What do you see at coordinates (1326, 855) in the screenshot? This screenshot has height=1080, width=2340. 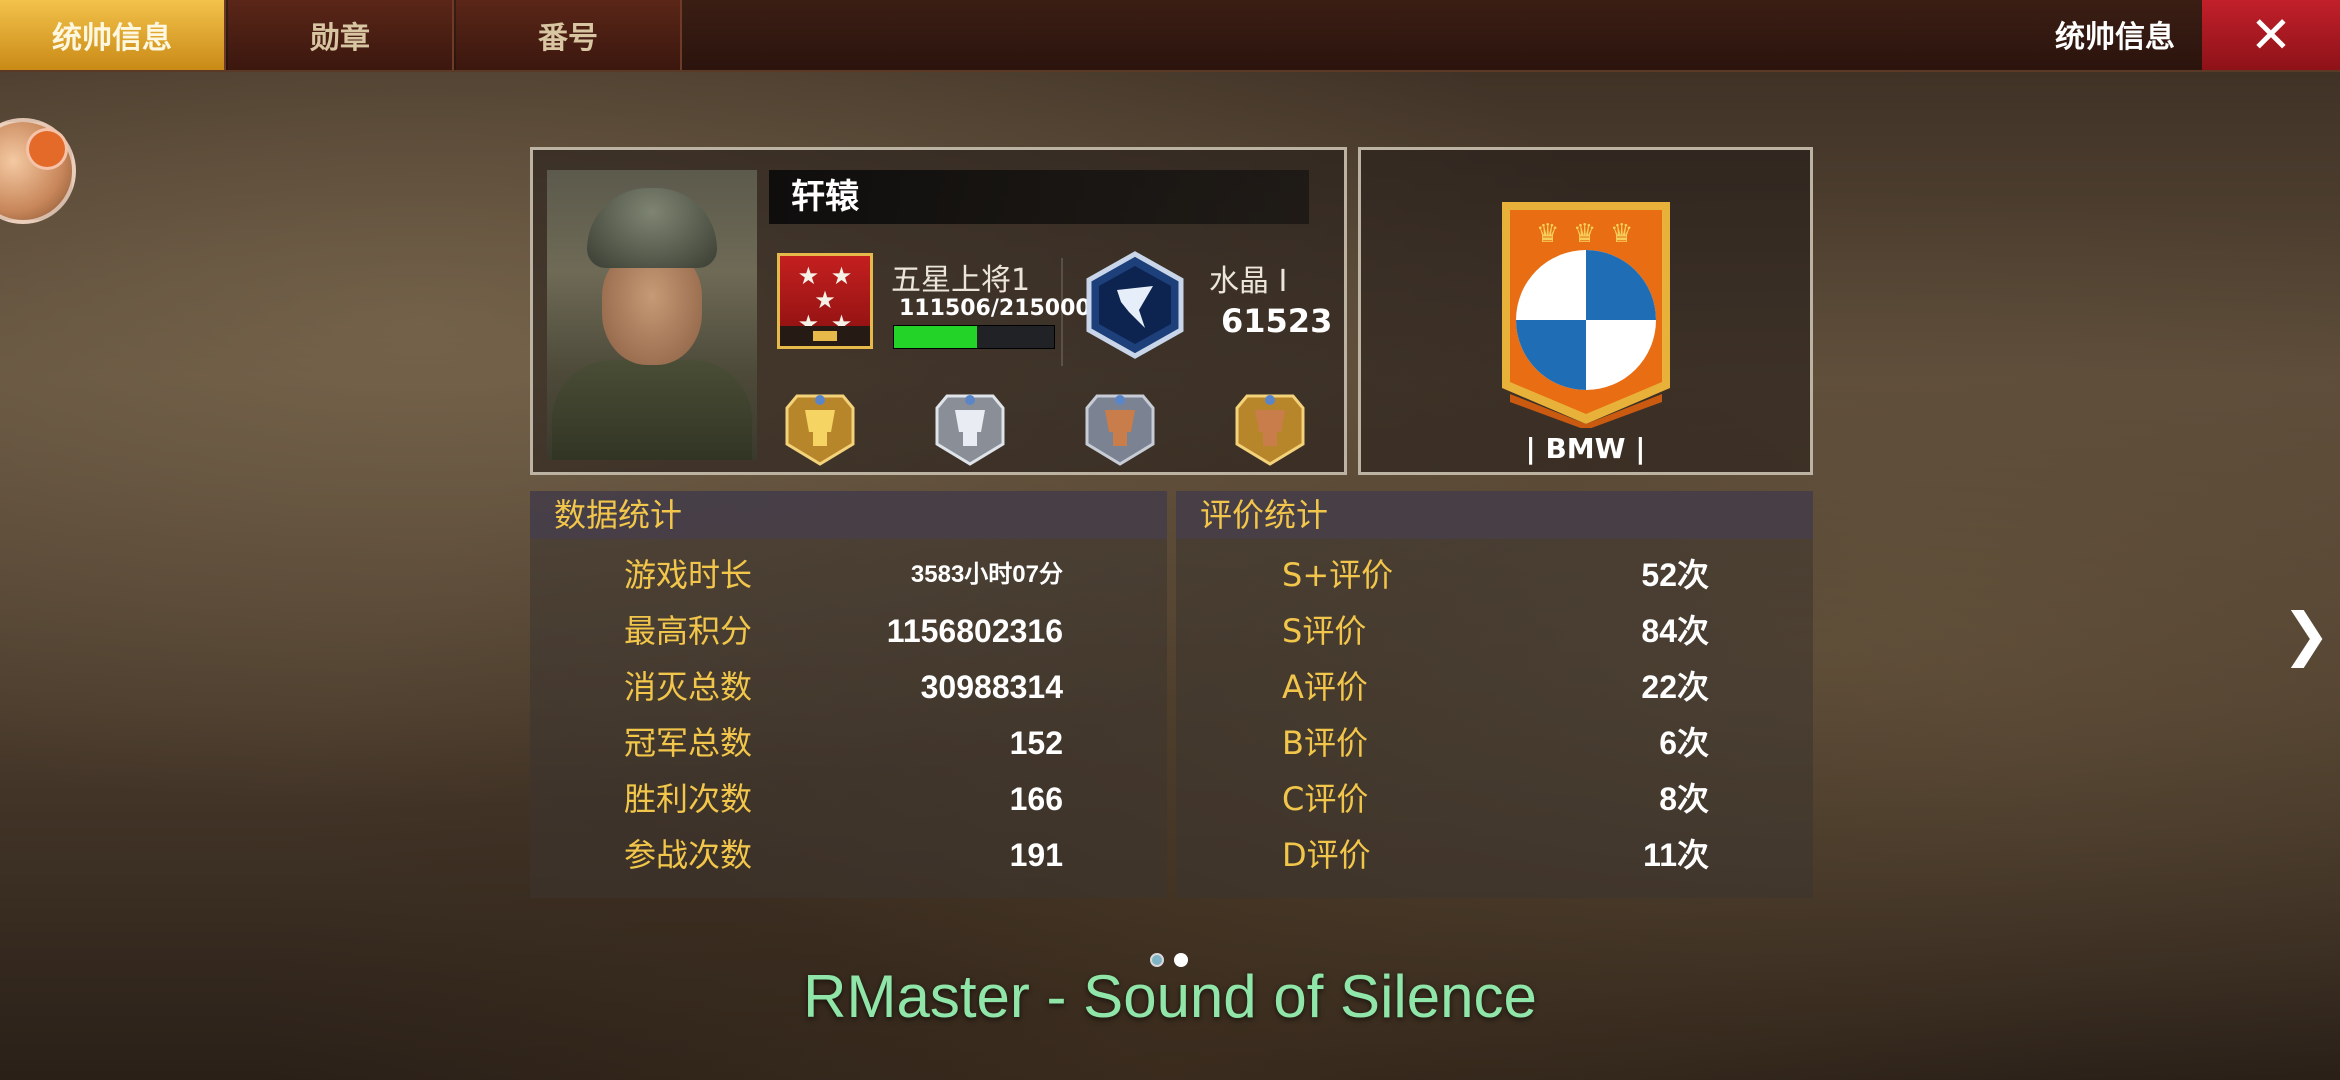 I see `rating-label: D评价` at bounding box center [1326, 855].